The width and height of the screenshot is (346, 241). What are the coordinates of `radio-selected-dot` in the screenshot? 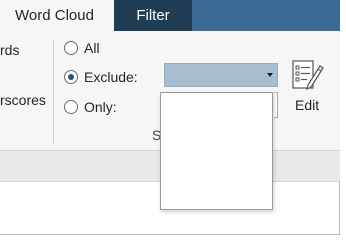 It's located at (71, 77).